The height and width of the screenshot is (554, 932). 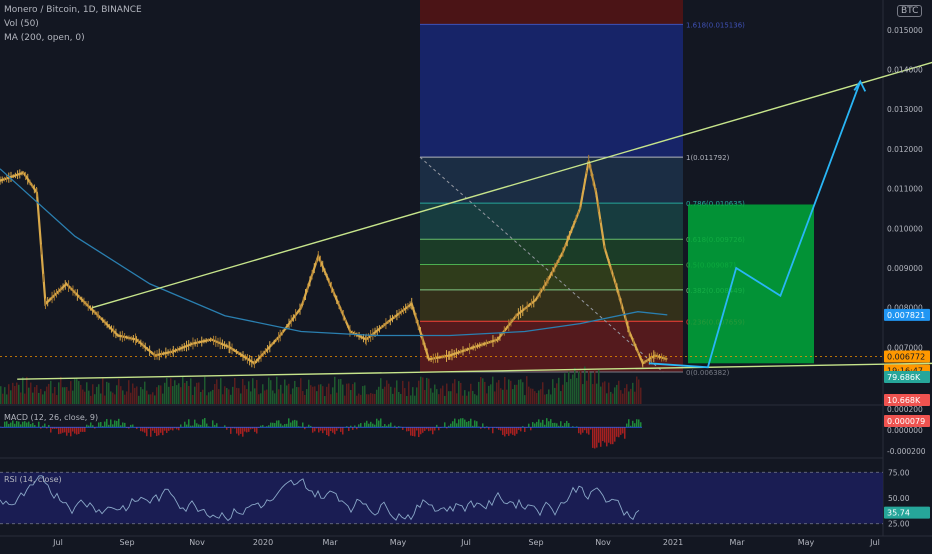 What do you see at coordinates (905, 189) in the screenshot?
I see `price-tick-label: 0.011000` at bounding box center [905, 189].